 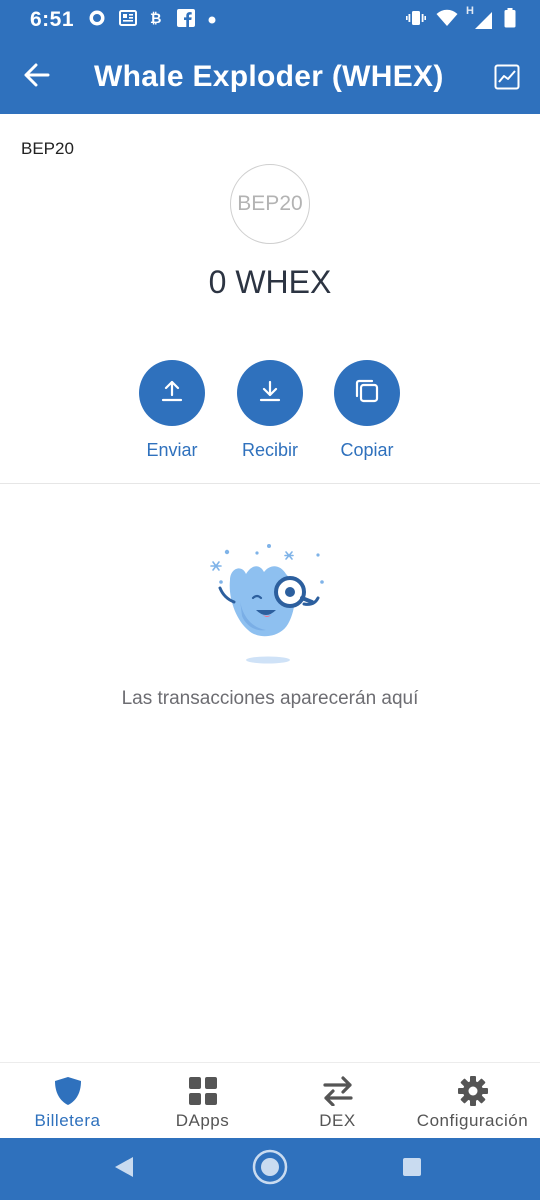 I want to click on send-circle, so click(x=172, y=393).